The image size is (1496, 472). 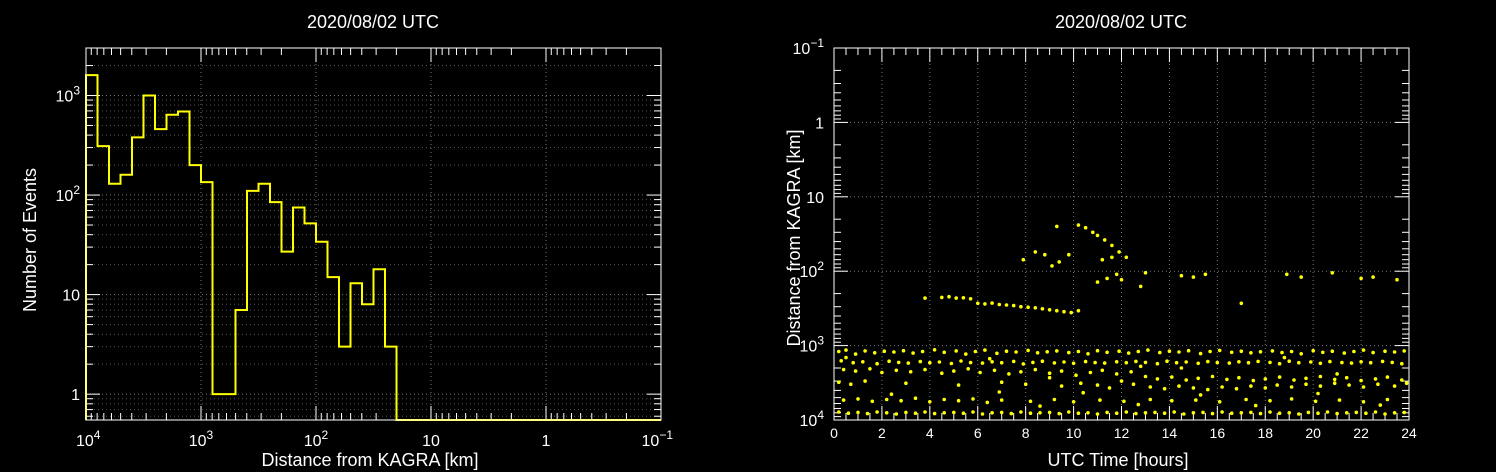 I want to click on scatter-x-tick-label: 4, so click(x=930, y=433).